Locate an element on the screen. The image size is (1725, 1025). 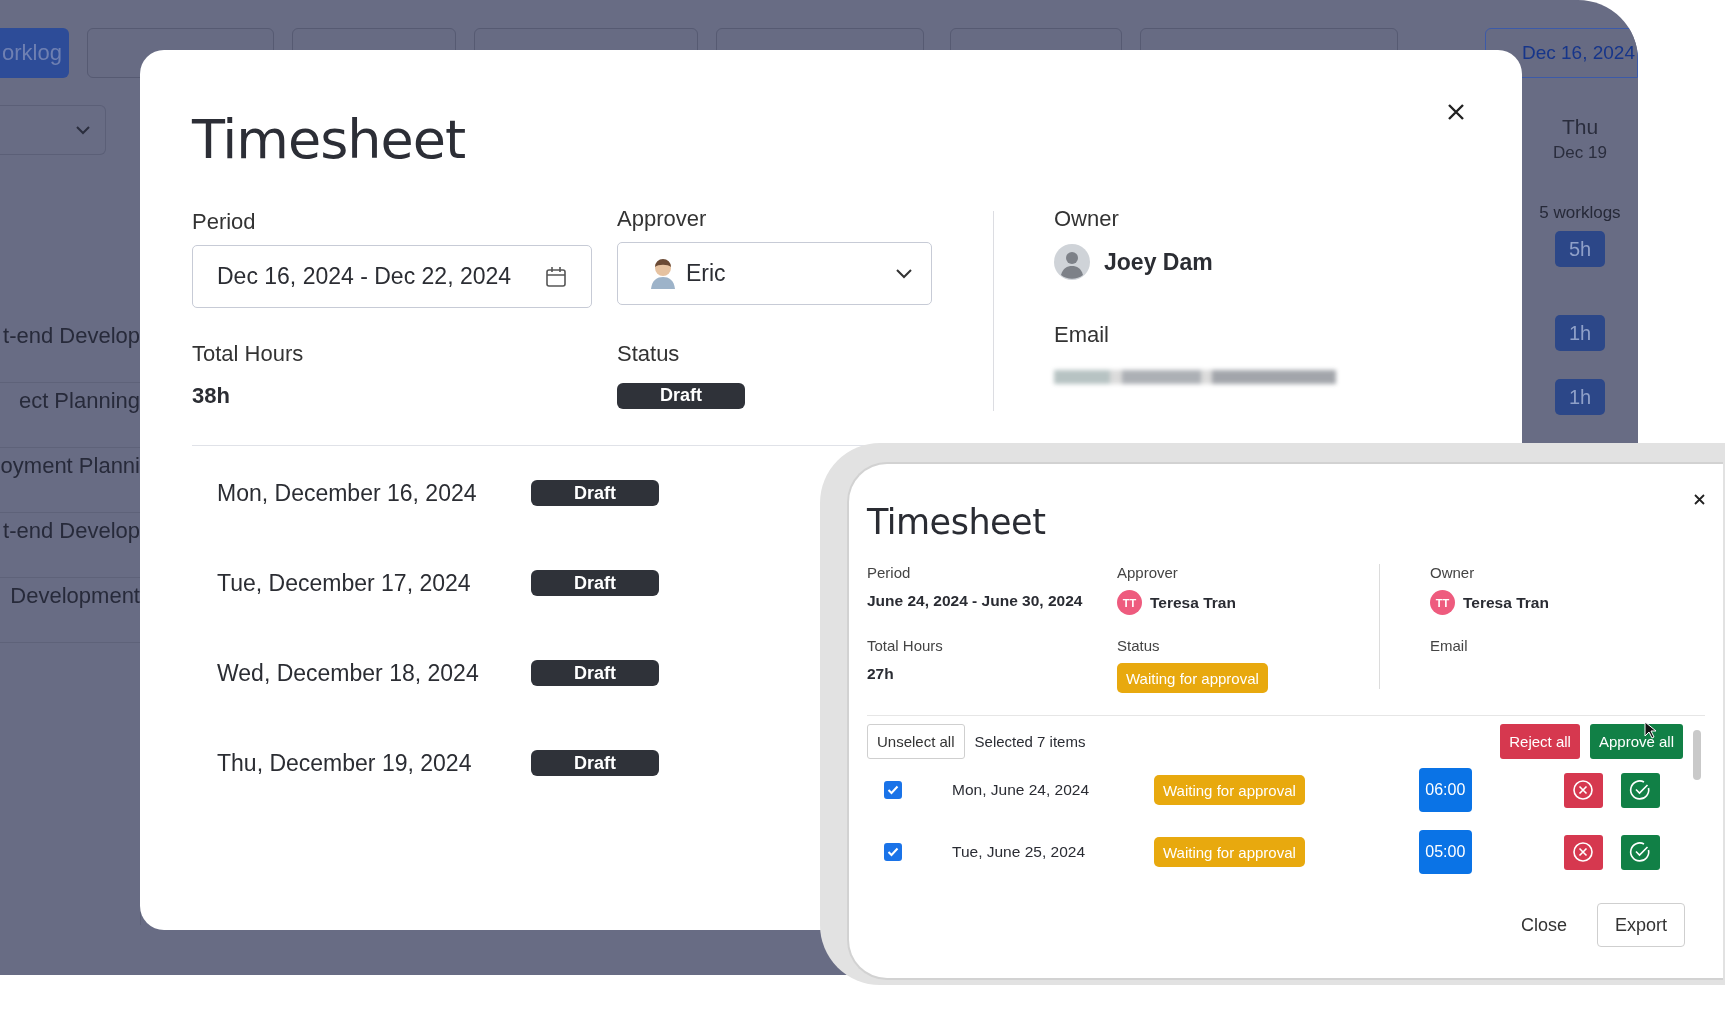
hours-chip: 5h is located at coordinates (1580, 249).